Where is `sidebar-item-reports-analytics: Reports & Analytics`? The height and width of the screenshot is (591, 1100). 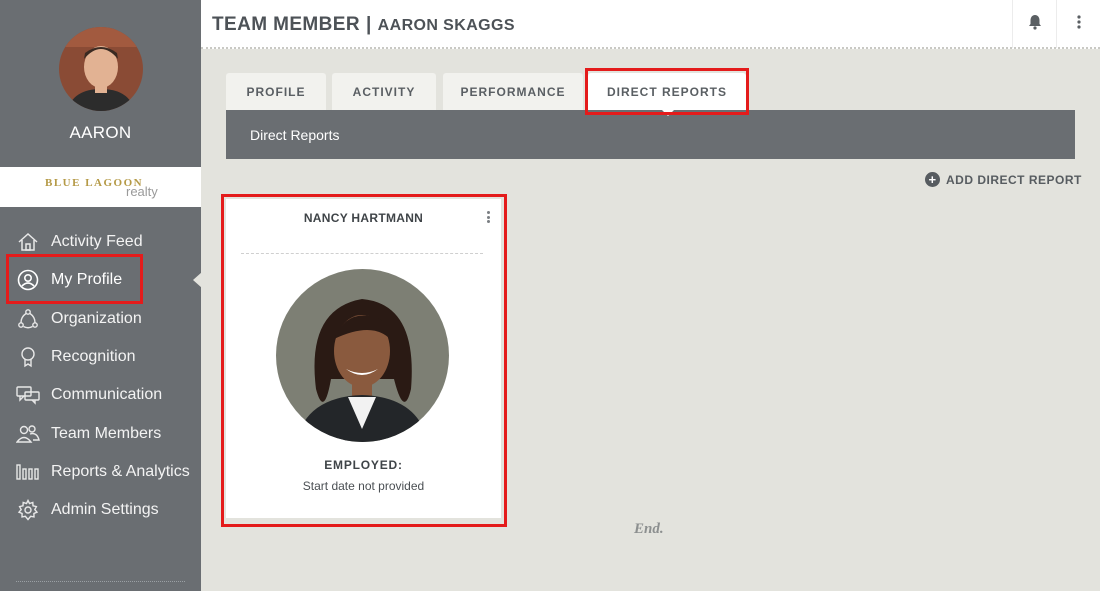 sidebar-item-reports-analytics: Reports & Analytics is located at coordinates (100, 472).